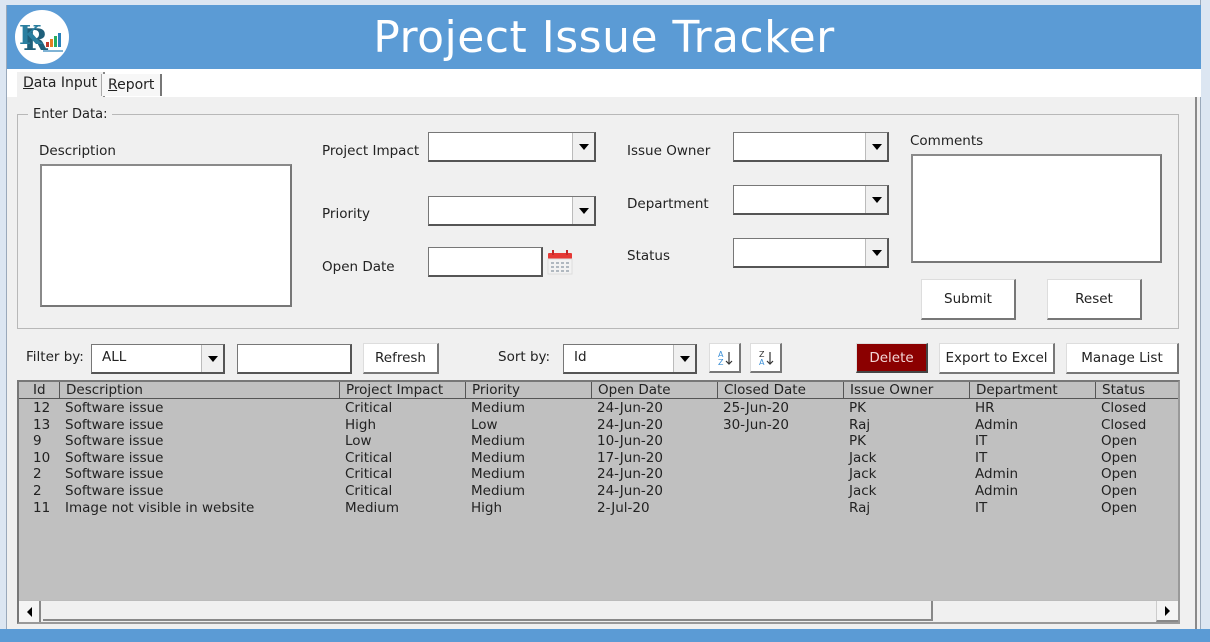  What do you see at coordinates (631, 390) in the screenshot?
I see `column-header-open-date: Open Date` at bounding box center [631, 390].